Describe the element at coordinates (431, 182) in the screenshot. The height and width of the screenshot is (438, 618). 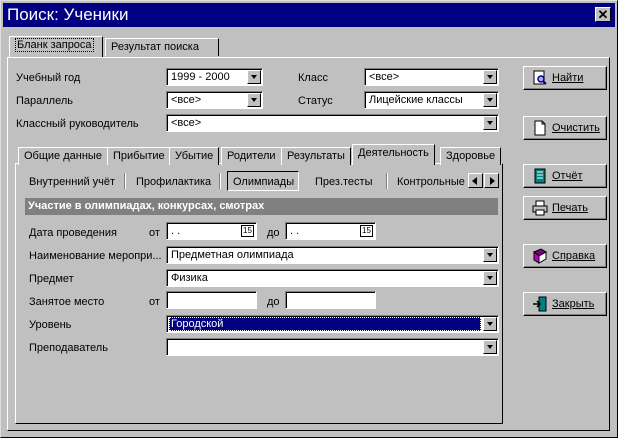
I see `subtab-control-works: Контрольные` at that location.